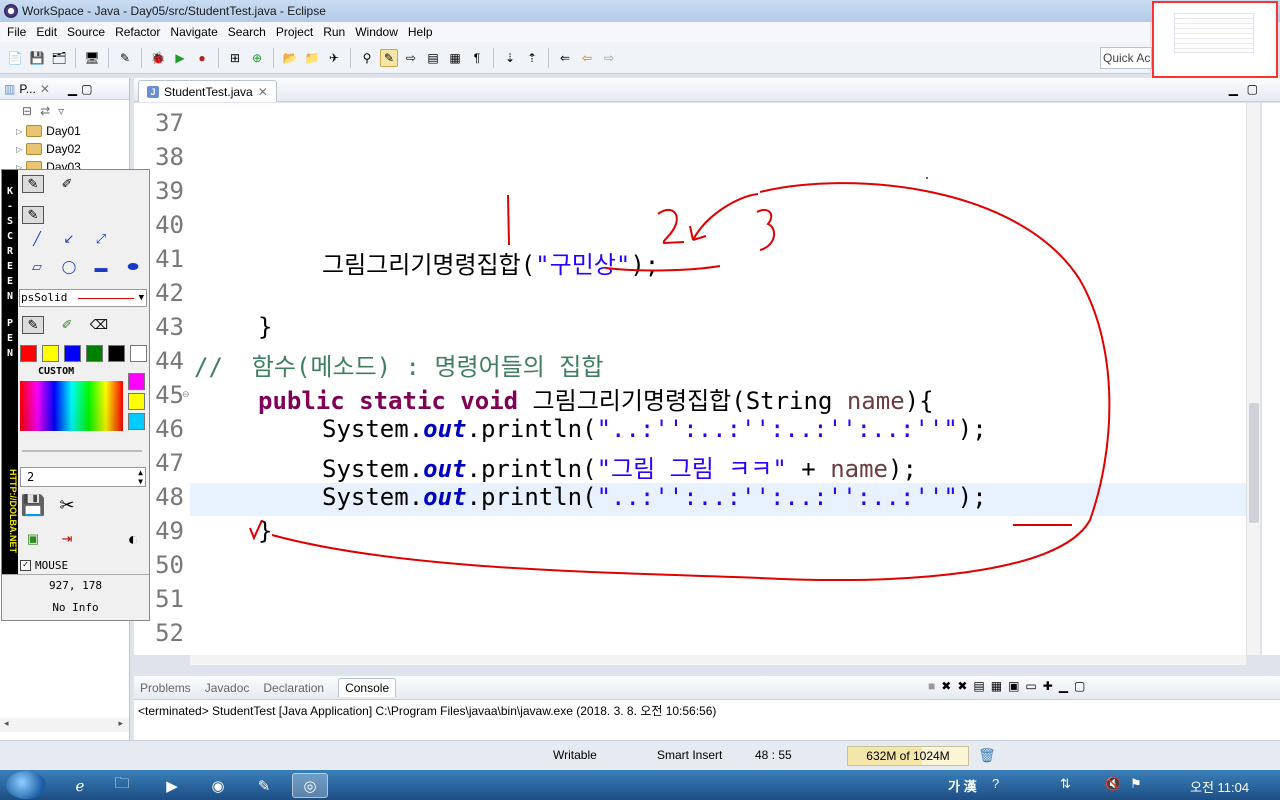  Describe the element at coordinates (83, 298) in the screenshot. I see `line-style-select: psSolid ▼` at that location.